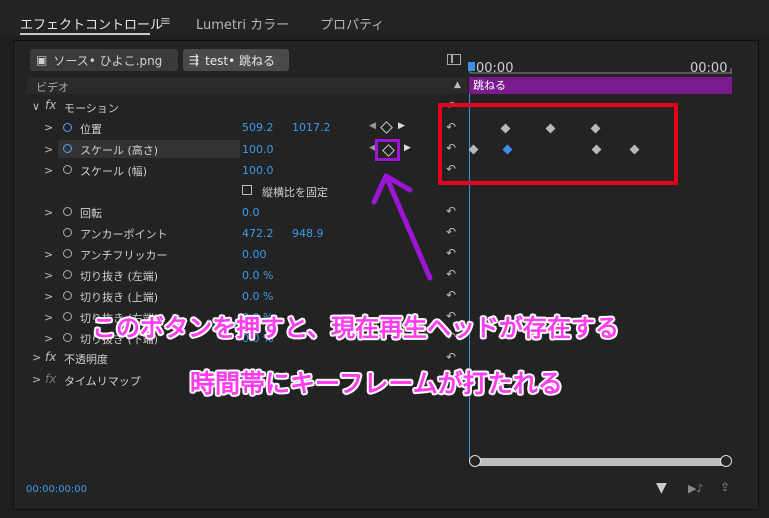  Describe the element at coordinates (251, 212) in the screenshot. I see `rotation-value: 0.0` at that location.